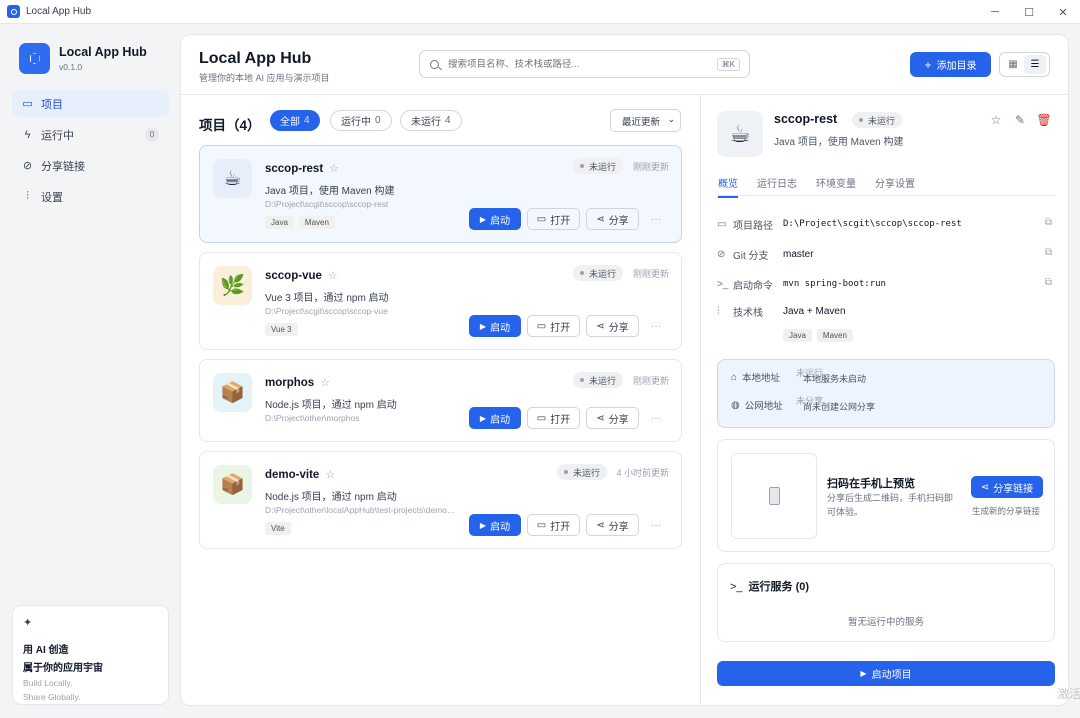 The height and width of the screenshot is (718, 1080). What do you see at coordinates (327, 298) in the screenshot?
I see `project-desc: Vue 3 项目，通过 npm 启动` at bounding box center [327, 298].